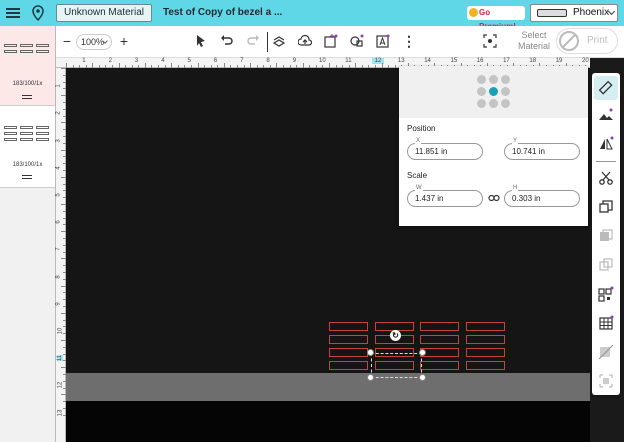  What do you see at coordinates (13, 13) in the screenshot?
I see `hamburger-menu-icon` at bounding box center [13, 13].